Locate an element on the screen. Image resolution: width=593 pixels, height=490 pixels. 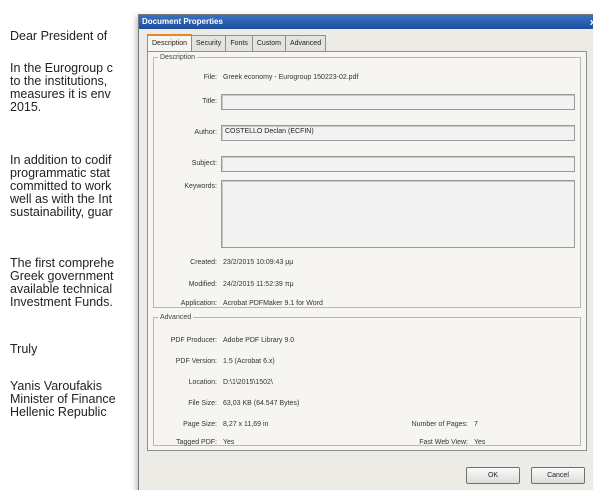
filesize-label: File Size: is located at coordinates (202, 403).